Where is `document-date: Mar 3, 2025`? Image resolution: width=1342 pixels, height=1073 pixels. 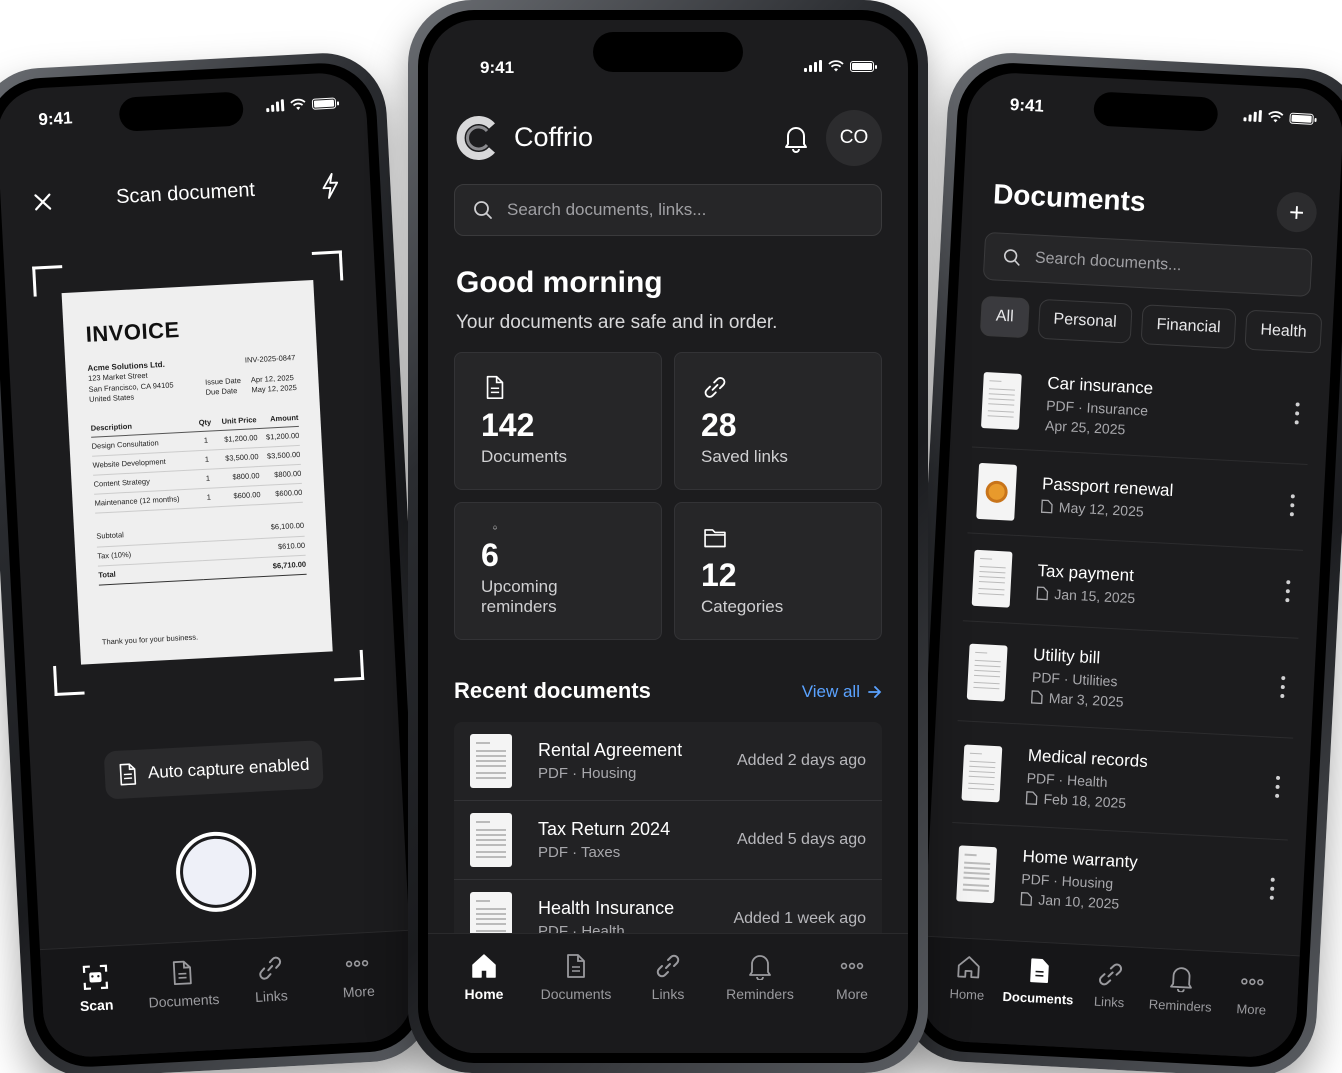 document-date: Mar 3, 2025 is located at coordinates (1077, 698).